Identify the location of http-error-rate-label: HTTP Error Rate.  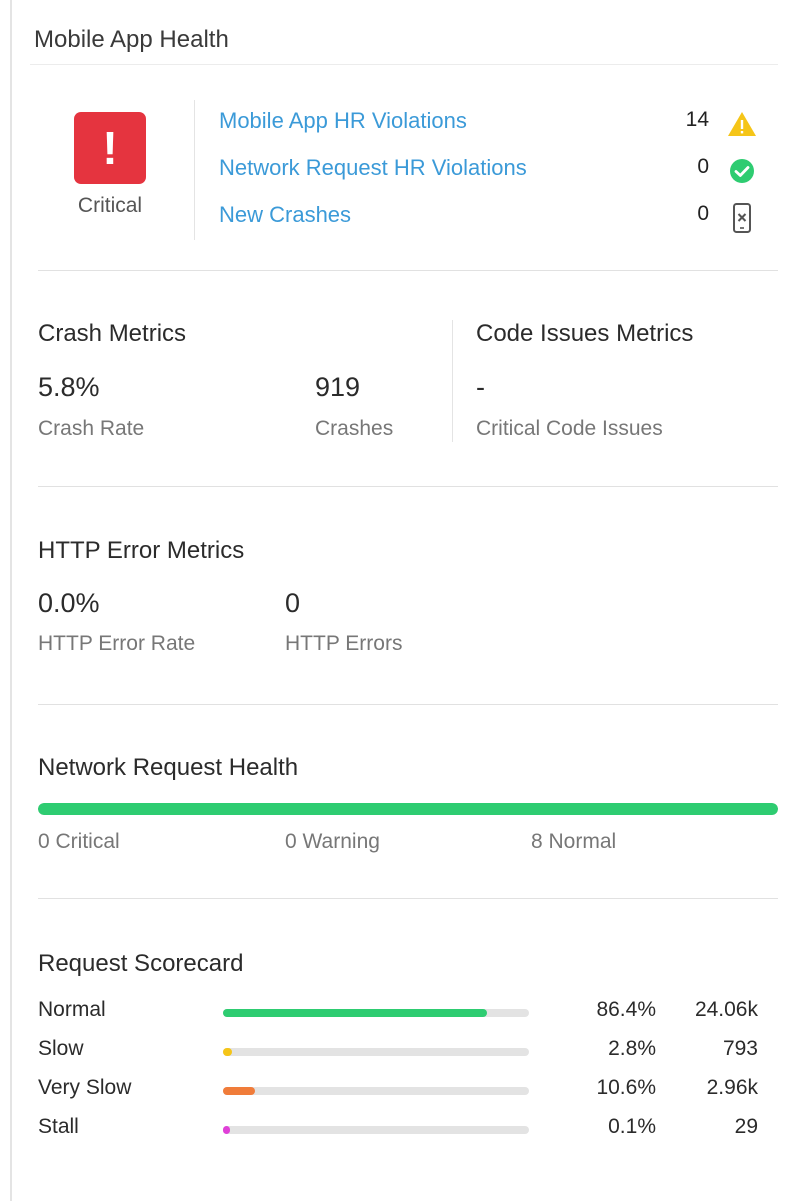
(117, 643).